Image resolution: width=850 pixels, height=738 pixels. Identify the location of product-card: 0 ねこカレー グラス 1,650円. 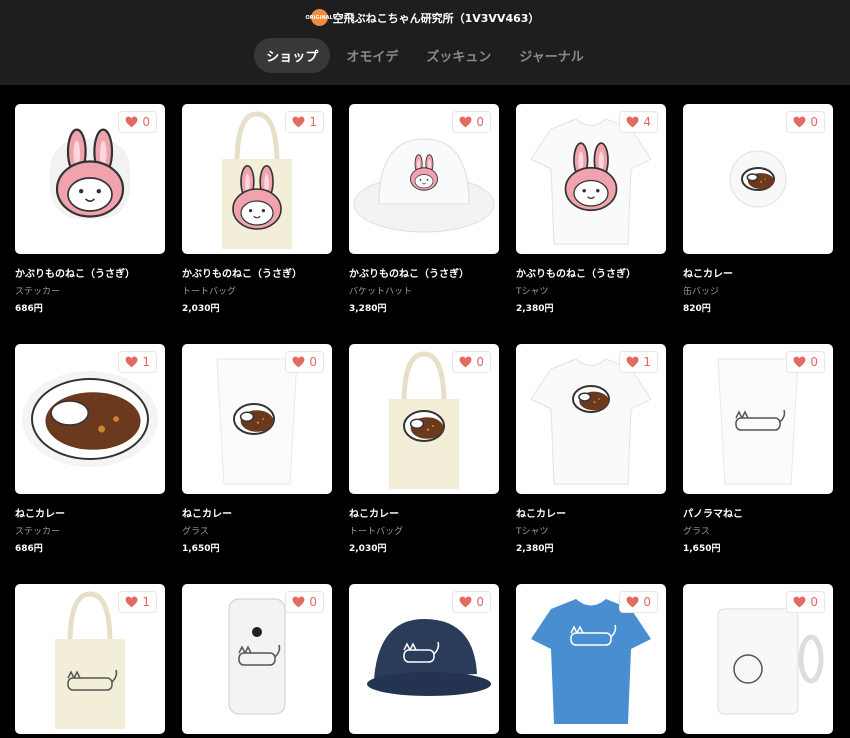
(257, 449).